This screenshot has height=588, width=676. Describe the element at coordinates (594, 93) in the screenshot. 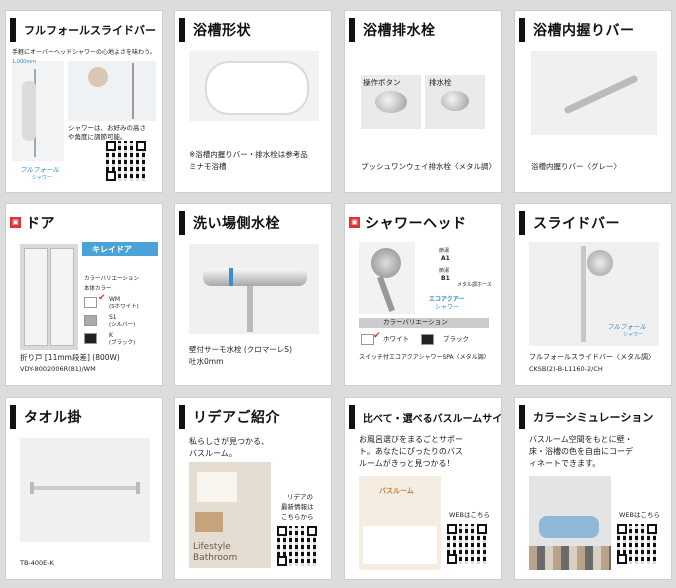

I see `grip-bar-photo` at that location.